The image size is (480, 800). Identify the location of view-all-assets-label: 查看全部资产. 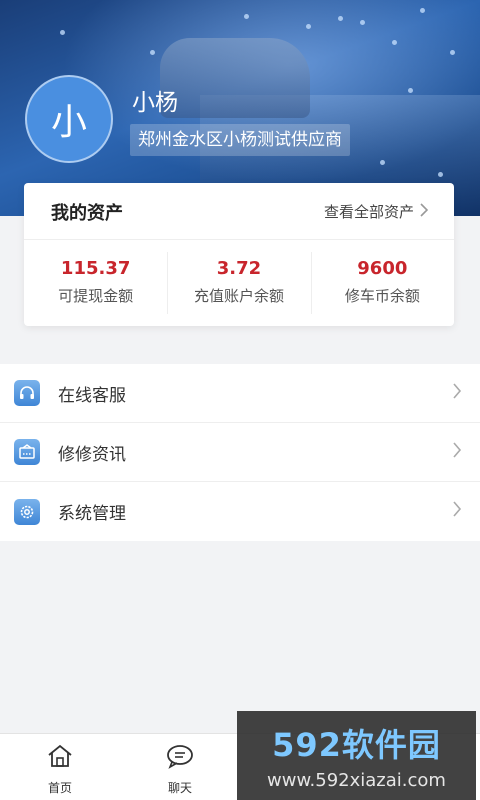
(368, 212).